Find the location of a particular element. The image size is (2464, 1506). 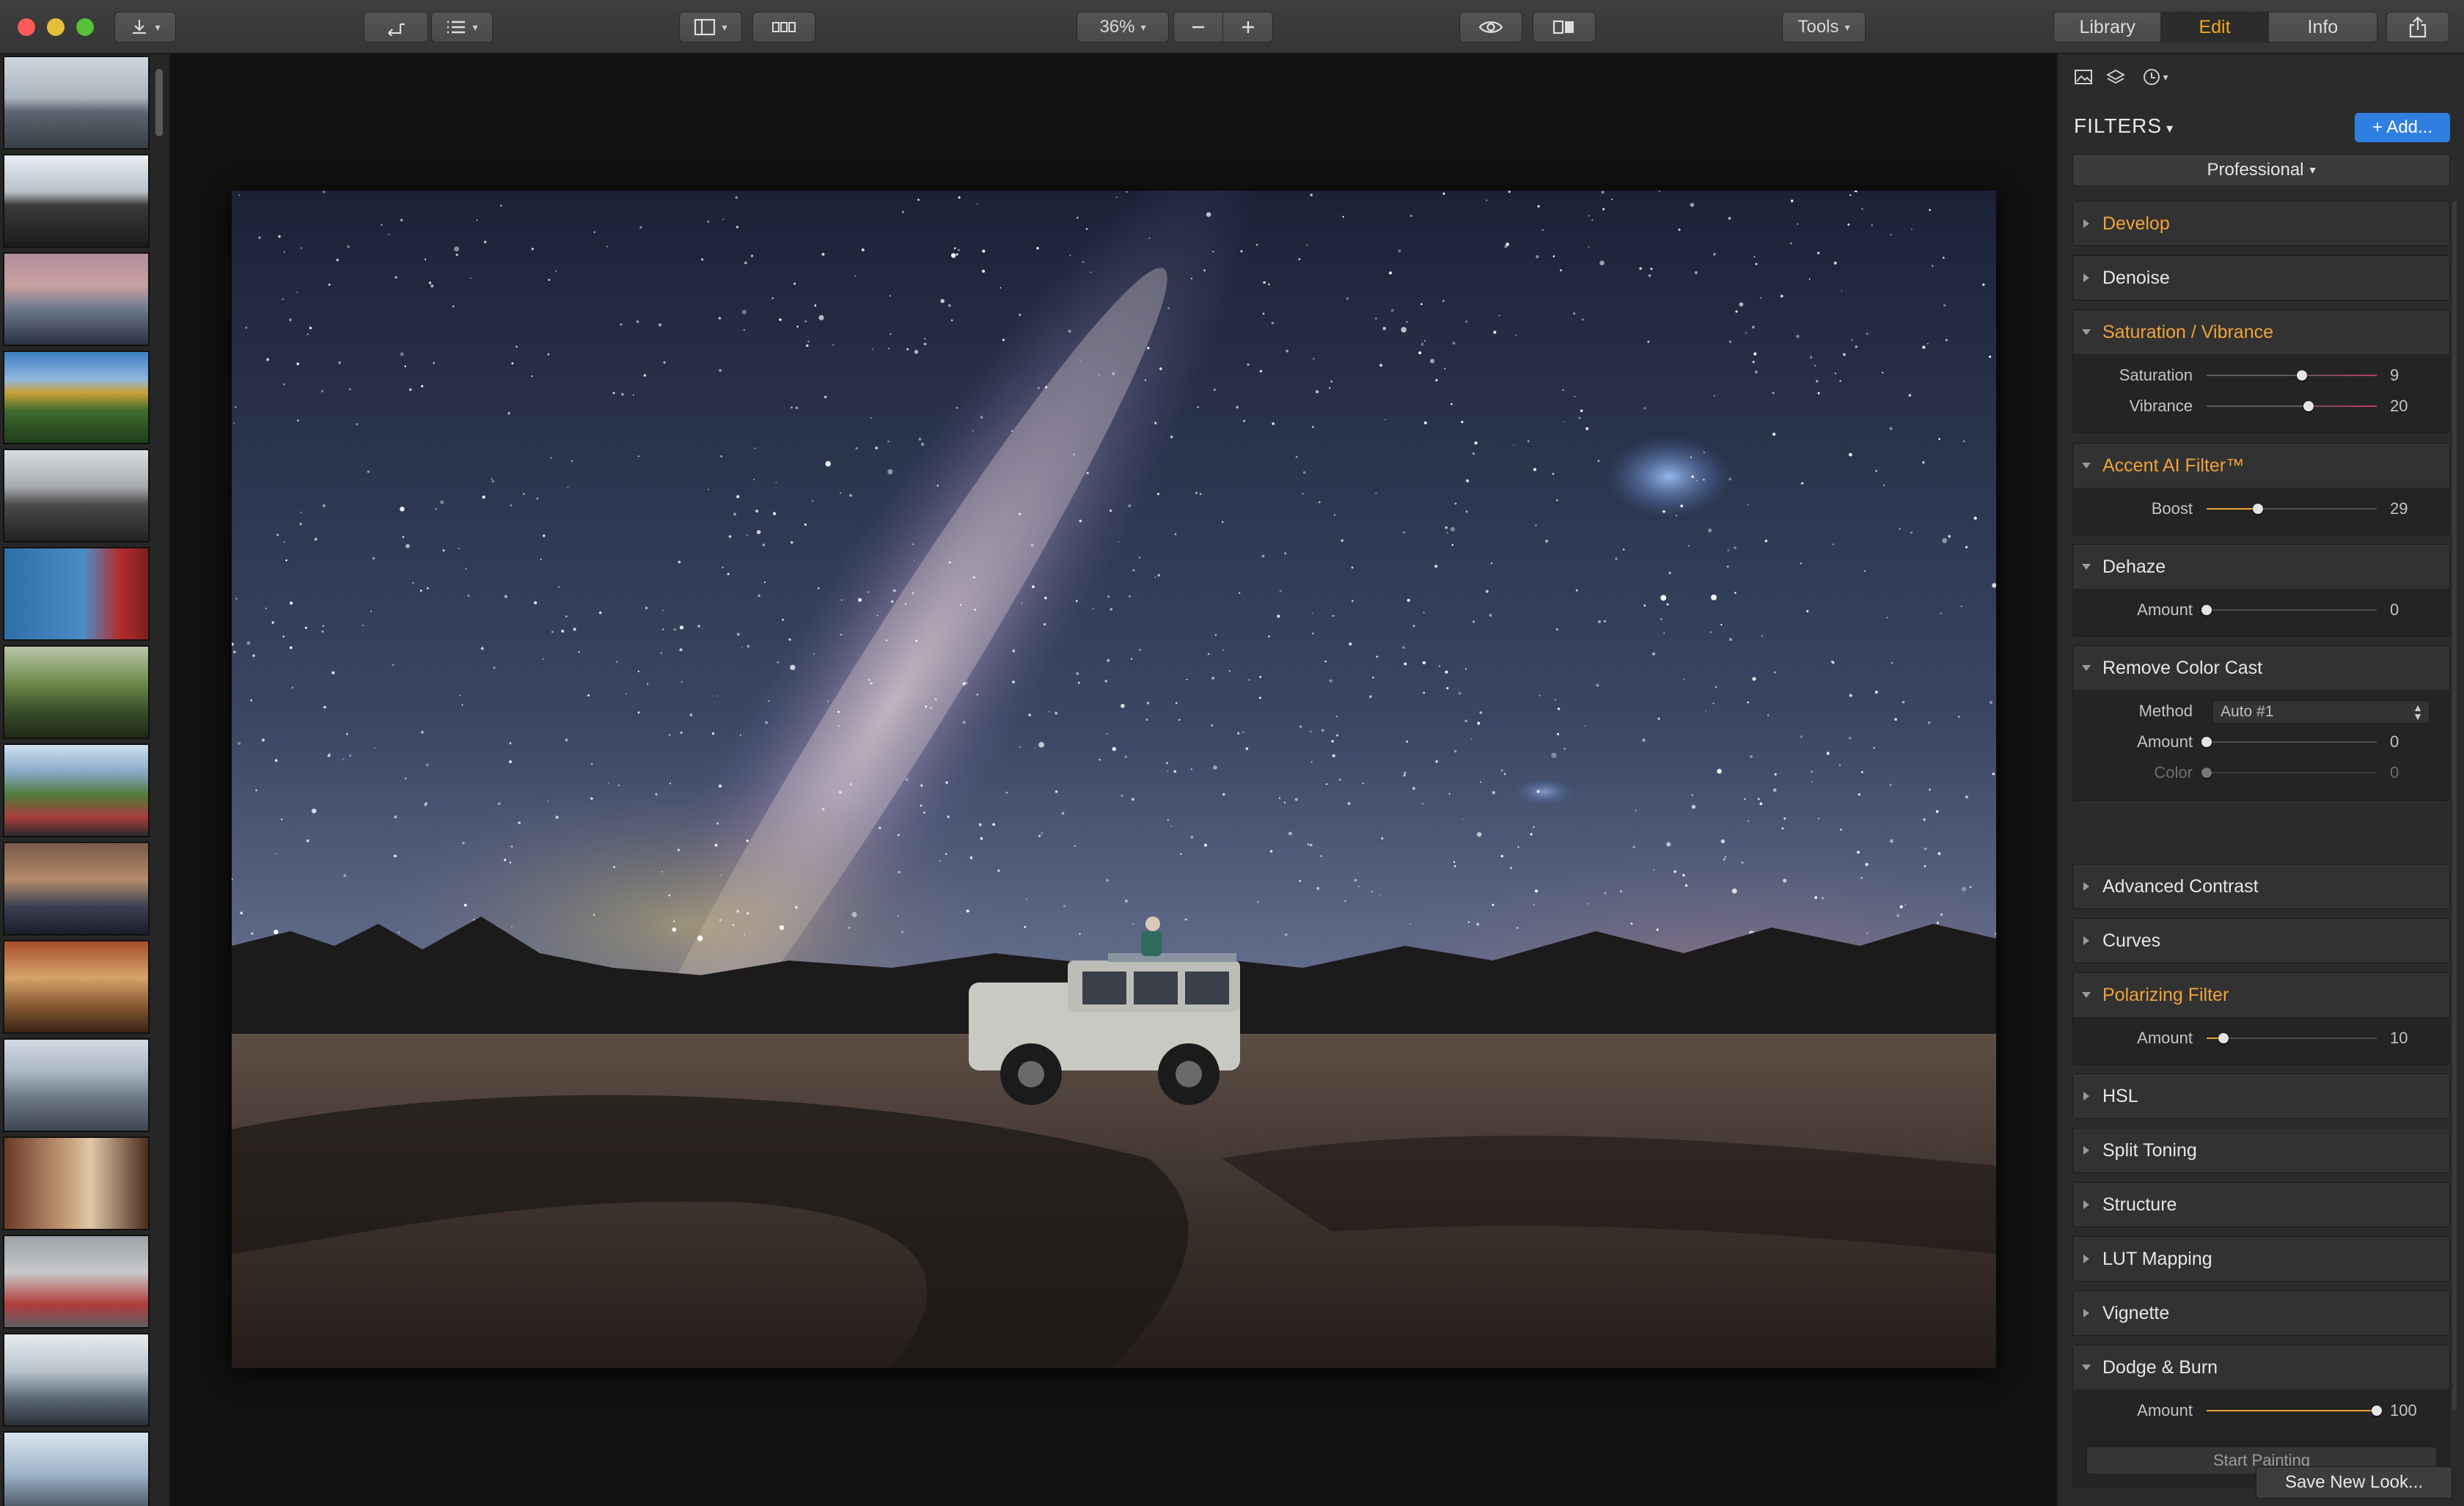

thumbnail-blue-wall is located at coordinates (76, 594).